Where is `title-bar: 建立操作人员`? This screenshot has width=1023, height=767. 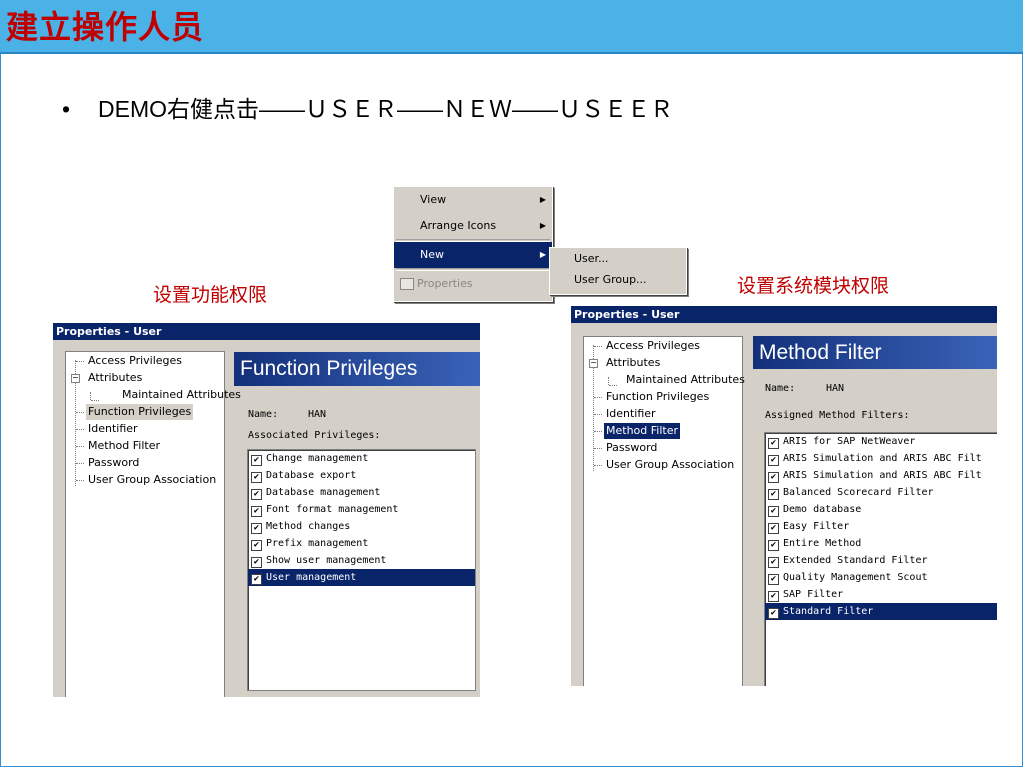 title-bar: 建立操作人员 is located at coordinates (511, 27).